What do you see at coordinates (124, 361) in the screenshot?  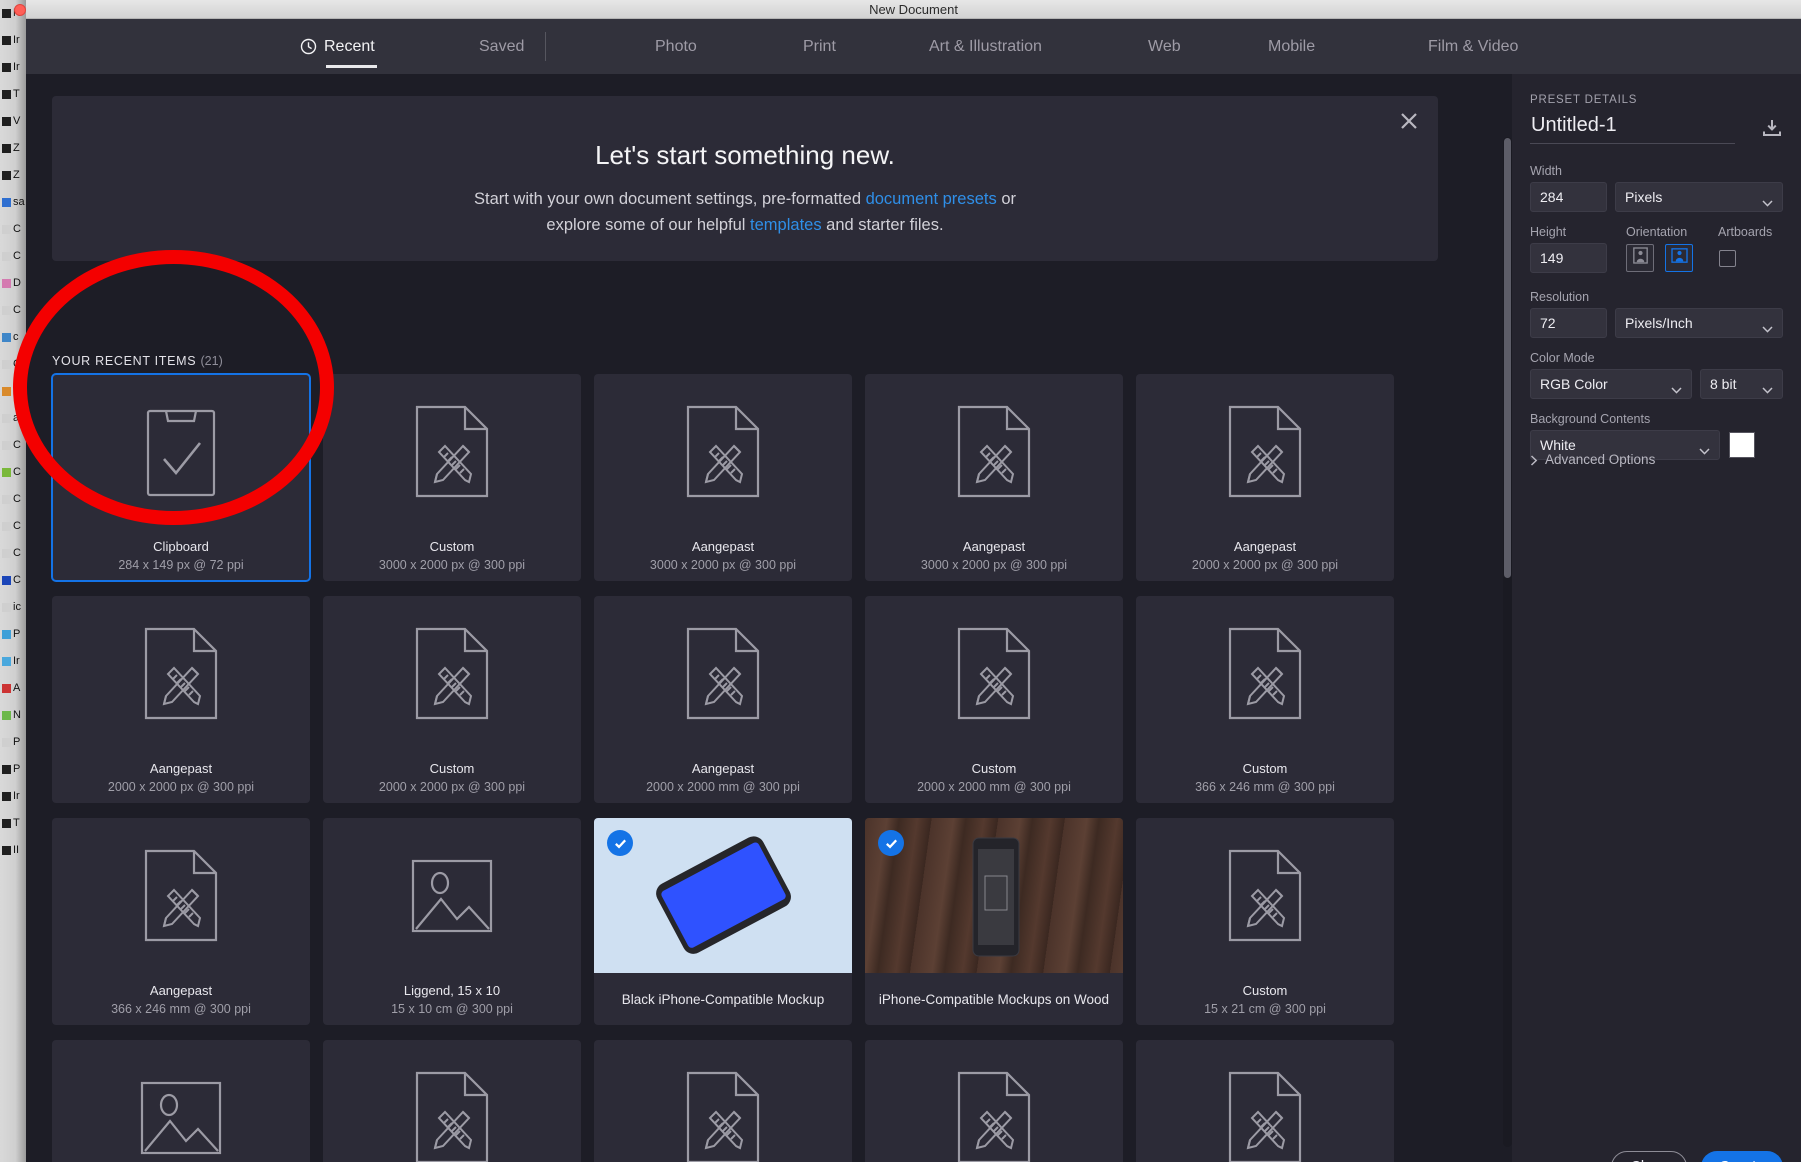 I see `recent-items-label: YOUR RECENT ITEMS` at bounding box center [124, 361].